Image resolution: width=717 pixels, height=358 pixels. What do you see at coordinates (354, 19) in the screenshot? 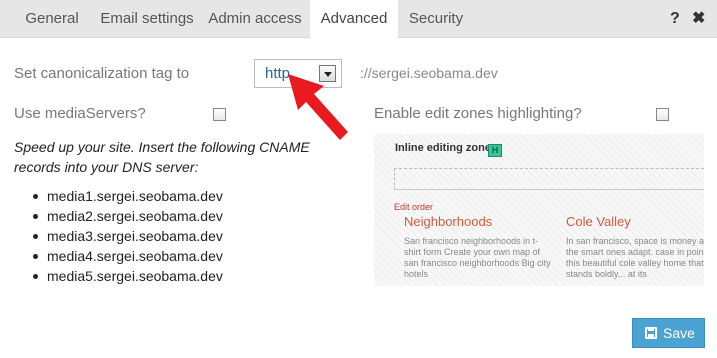
I see `tab-advanced: Advanced` at bounding box center [354, 19].